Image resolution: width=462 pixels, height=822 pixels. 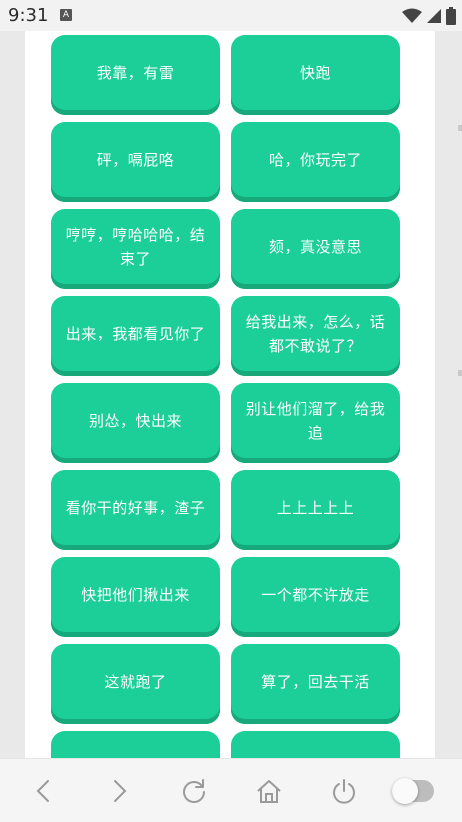 I want to click on sound-button: 快把他们揪出来, so click(x=135, y=597).